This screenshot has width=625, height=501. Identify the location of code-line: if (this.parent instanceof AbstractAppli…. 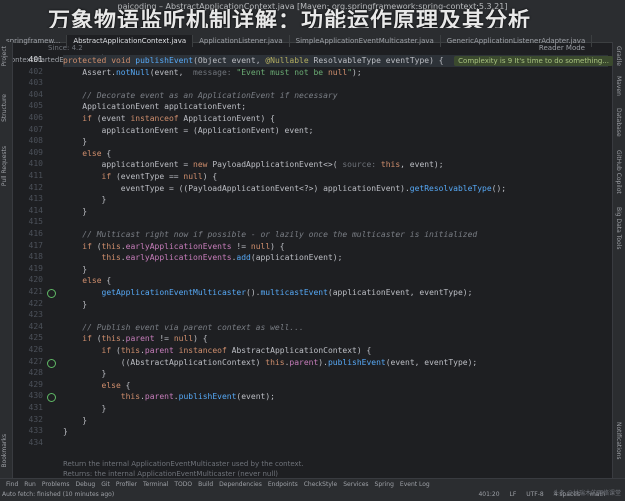
(236, 350).